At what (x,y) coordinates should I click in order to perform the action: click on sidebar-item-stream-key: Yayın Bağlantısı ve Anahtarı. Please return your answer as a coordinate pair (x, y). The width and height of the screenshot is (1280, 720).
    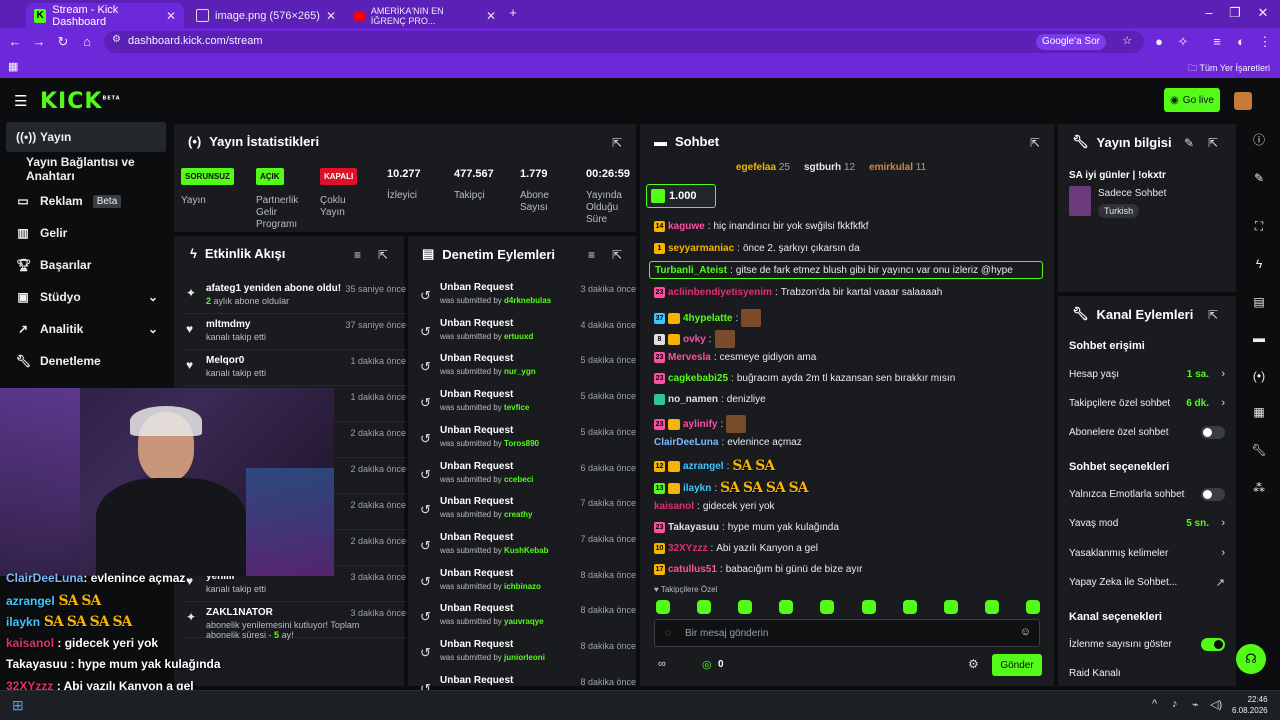
    Looking at the image, I should click on (96, 169).